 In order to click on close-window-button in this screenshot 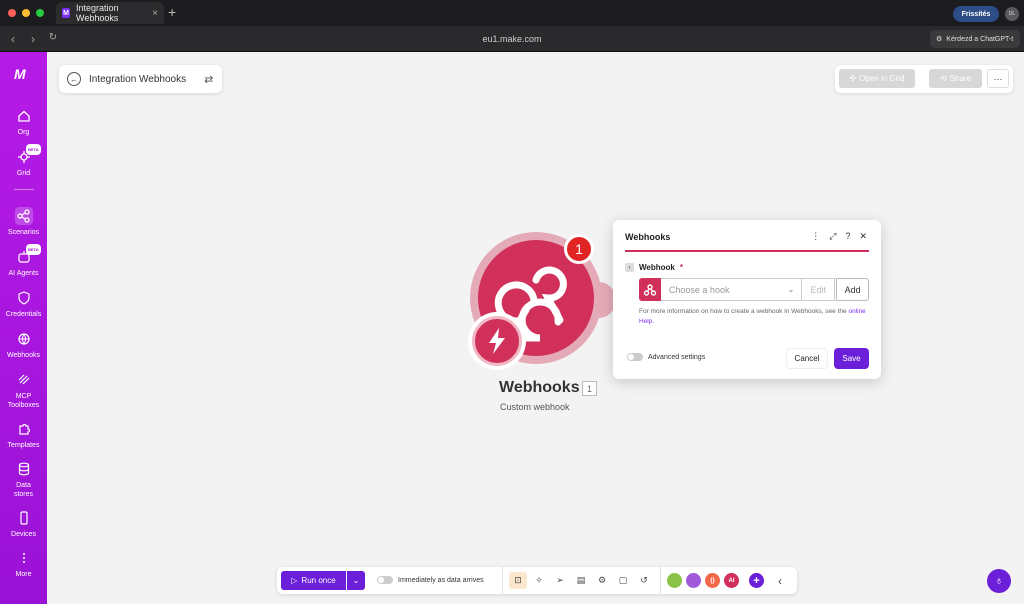, I will do `click(12, 13)`.